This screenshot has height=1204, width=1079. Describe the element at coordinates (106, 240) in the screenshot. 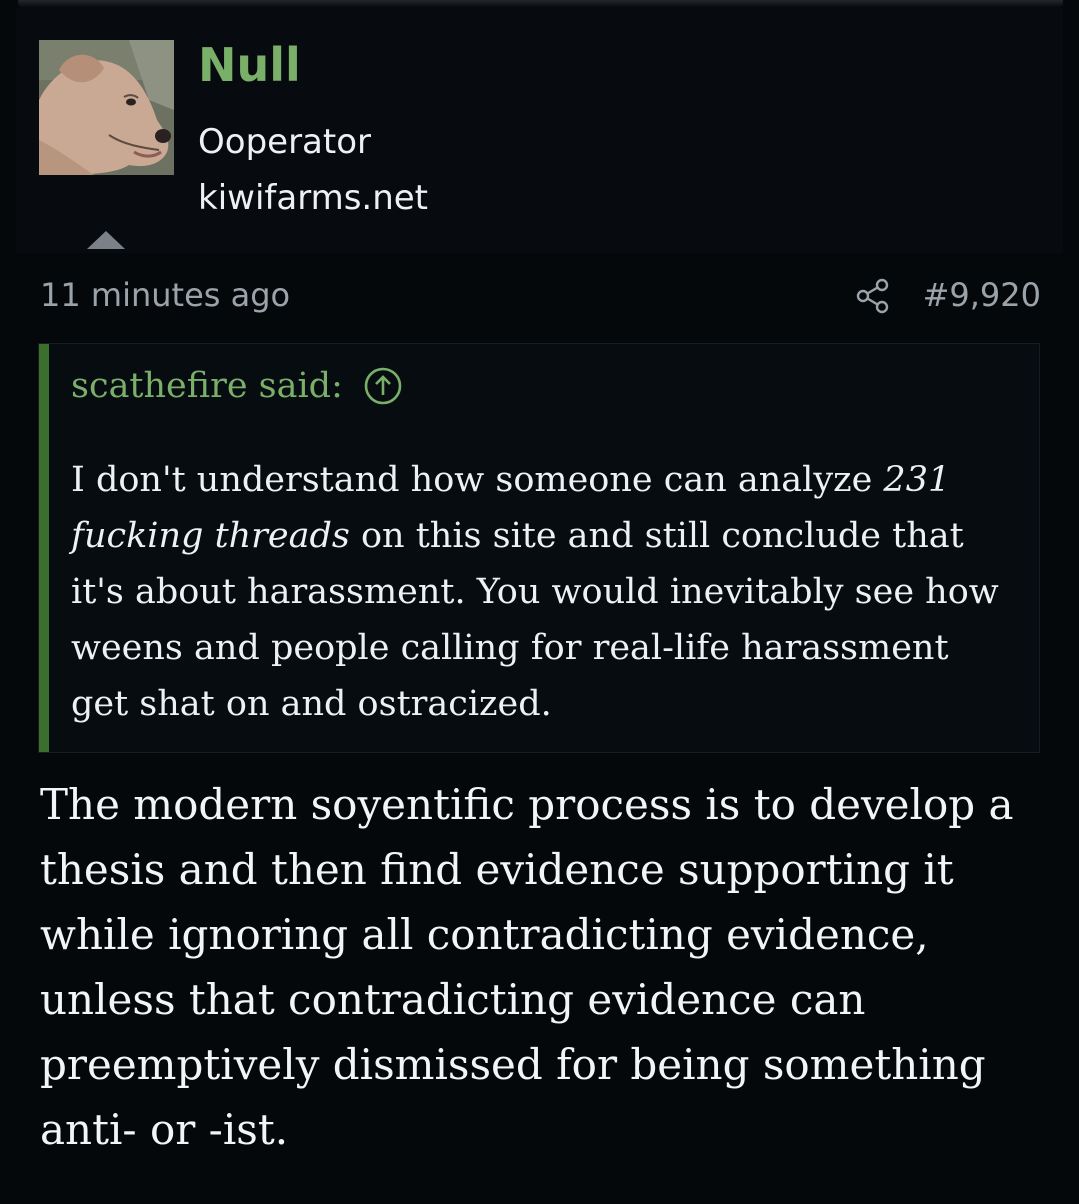

I see `caret-up-icon` at that location.